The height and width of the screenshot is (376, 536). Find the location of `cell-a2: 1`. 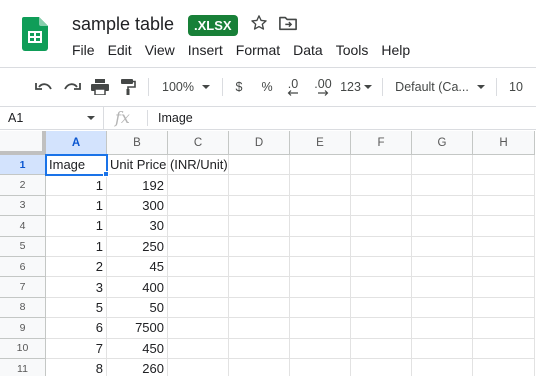

cell-a2: 1 is located at coordinates (76, 185).